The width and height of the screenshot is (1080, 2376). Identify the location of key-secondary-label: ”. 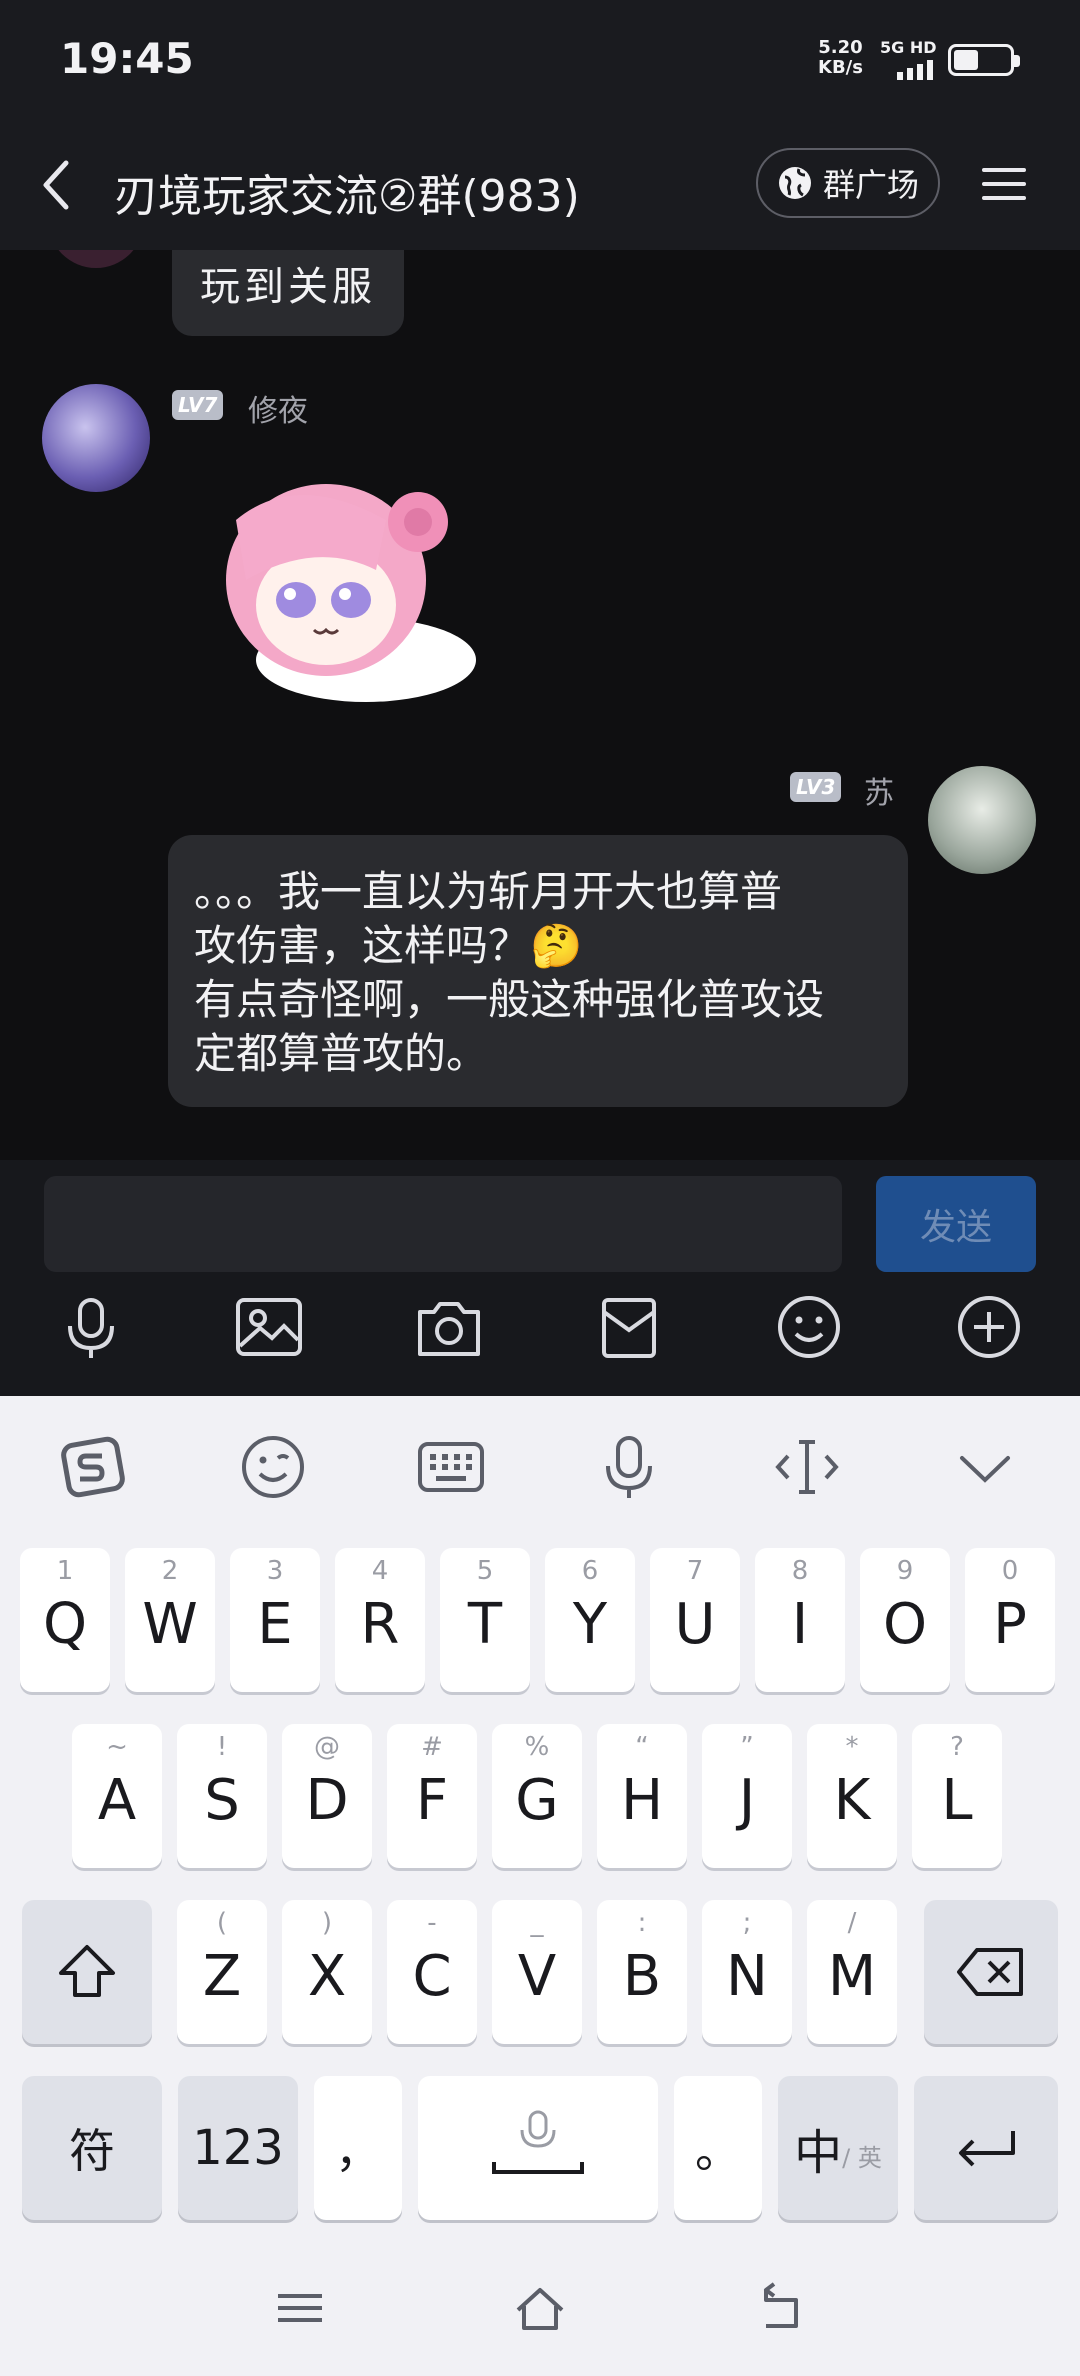
(747, 1747).